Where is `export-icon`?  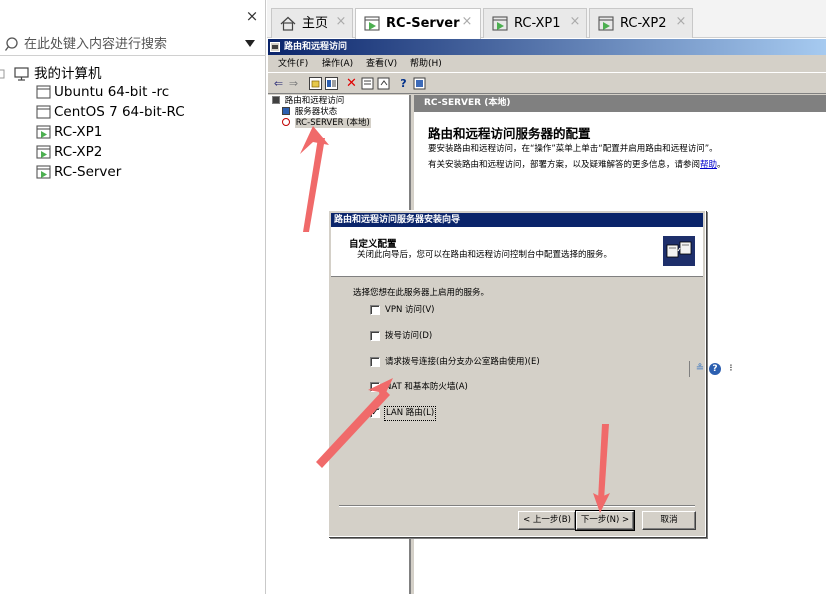
export-icon is located at coordinates (383, 83).